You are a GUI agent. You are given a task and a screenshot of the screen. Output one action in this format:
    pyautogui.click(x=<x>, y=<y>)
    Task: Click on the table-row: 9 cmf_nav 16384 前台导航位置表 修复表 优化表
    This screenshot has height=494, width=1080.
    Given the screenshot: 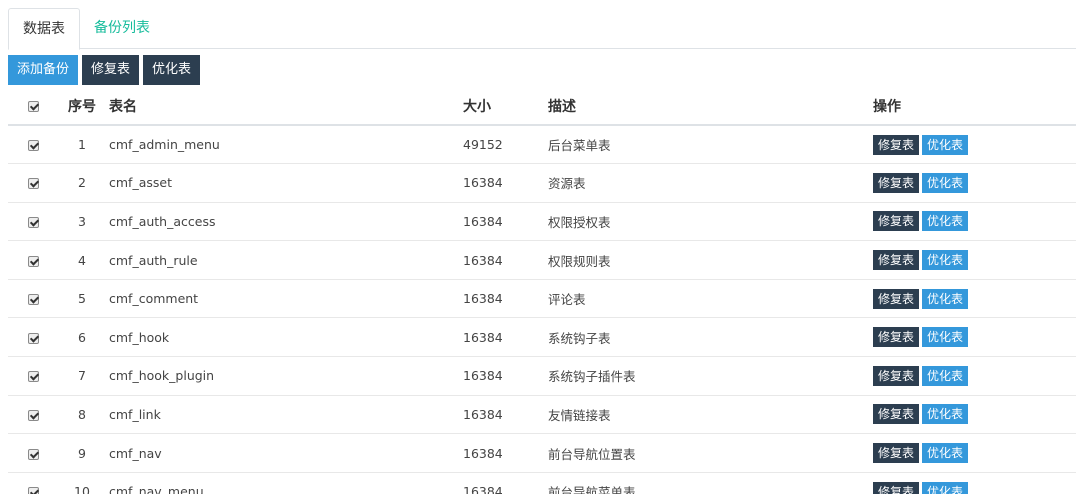 What is the action you would take?
    pyautogui.click(x=542, y=453)
    